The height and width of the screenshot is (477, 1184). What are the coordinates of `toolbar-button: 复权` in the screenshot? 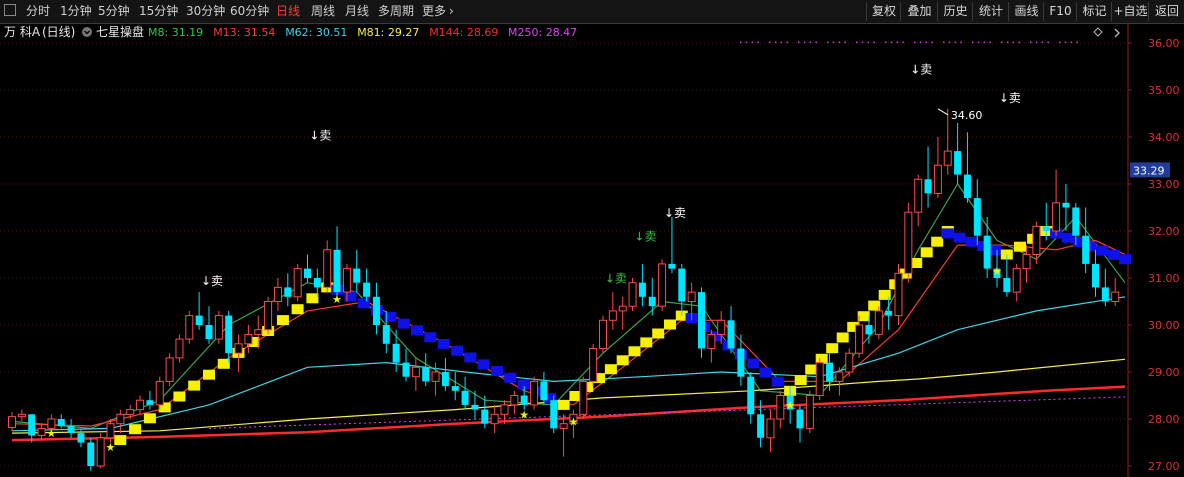 It's located at (883, 11).